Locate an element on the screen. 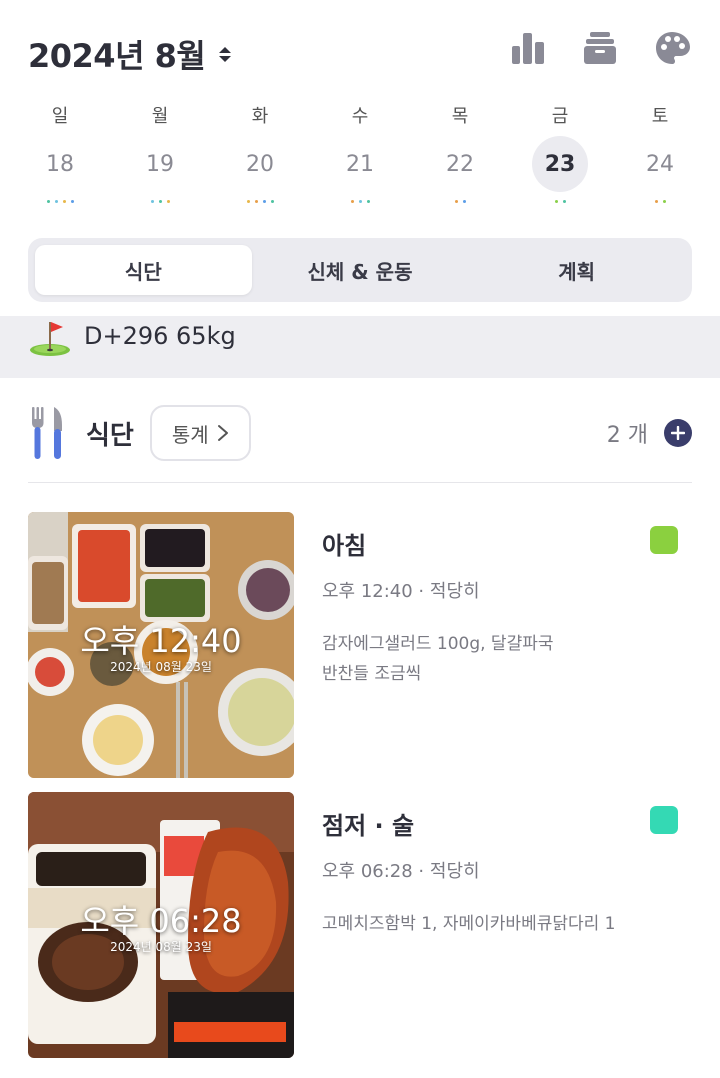  meal-photo: 오후 06:28 2024년 08월 23일 is located at coordinates (161, 925).